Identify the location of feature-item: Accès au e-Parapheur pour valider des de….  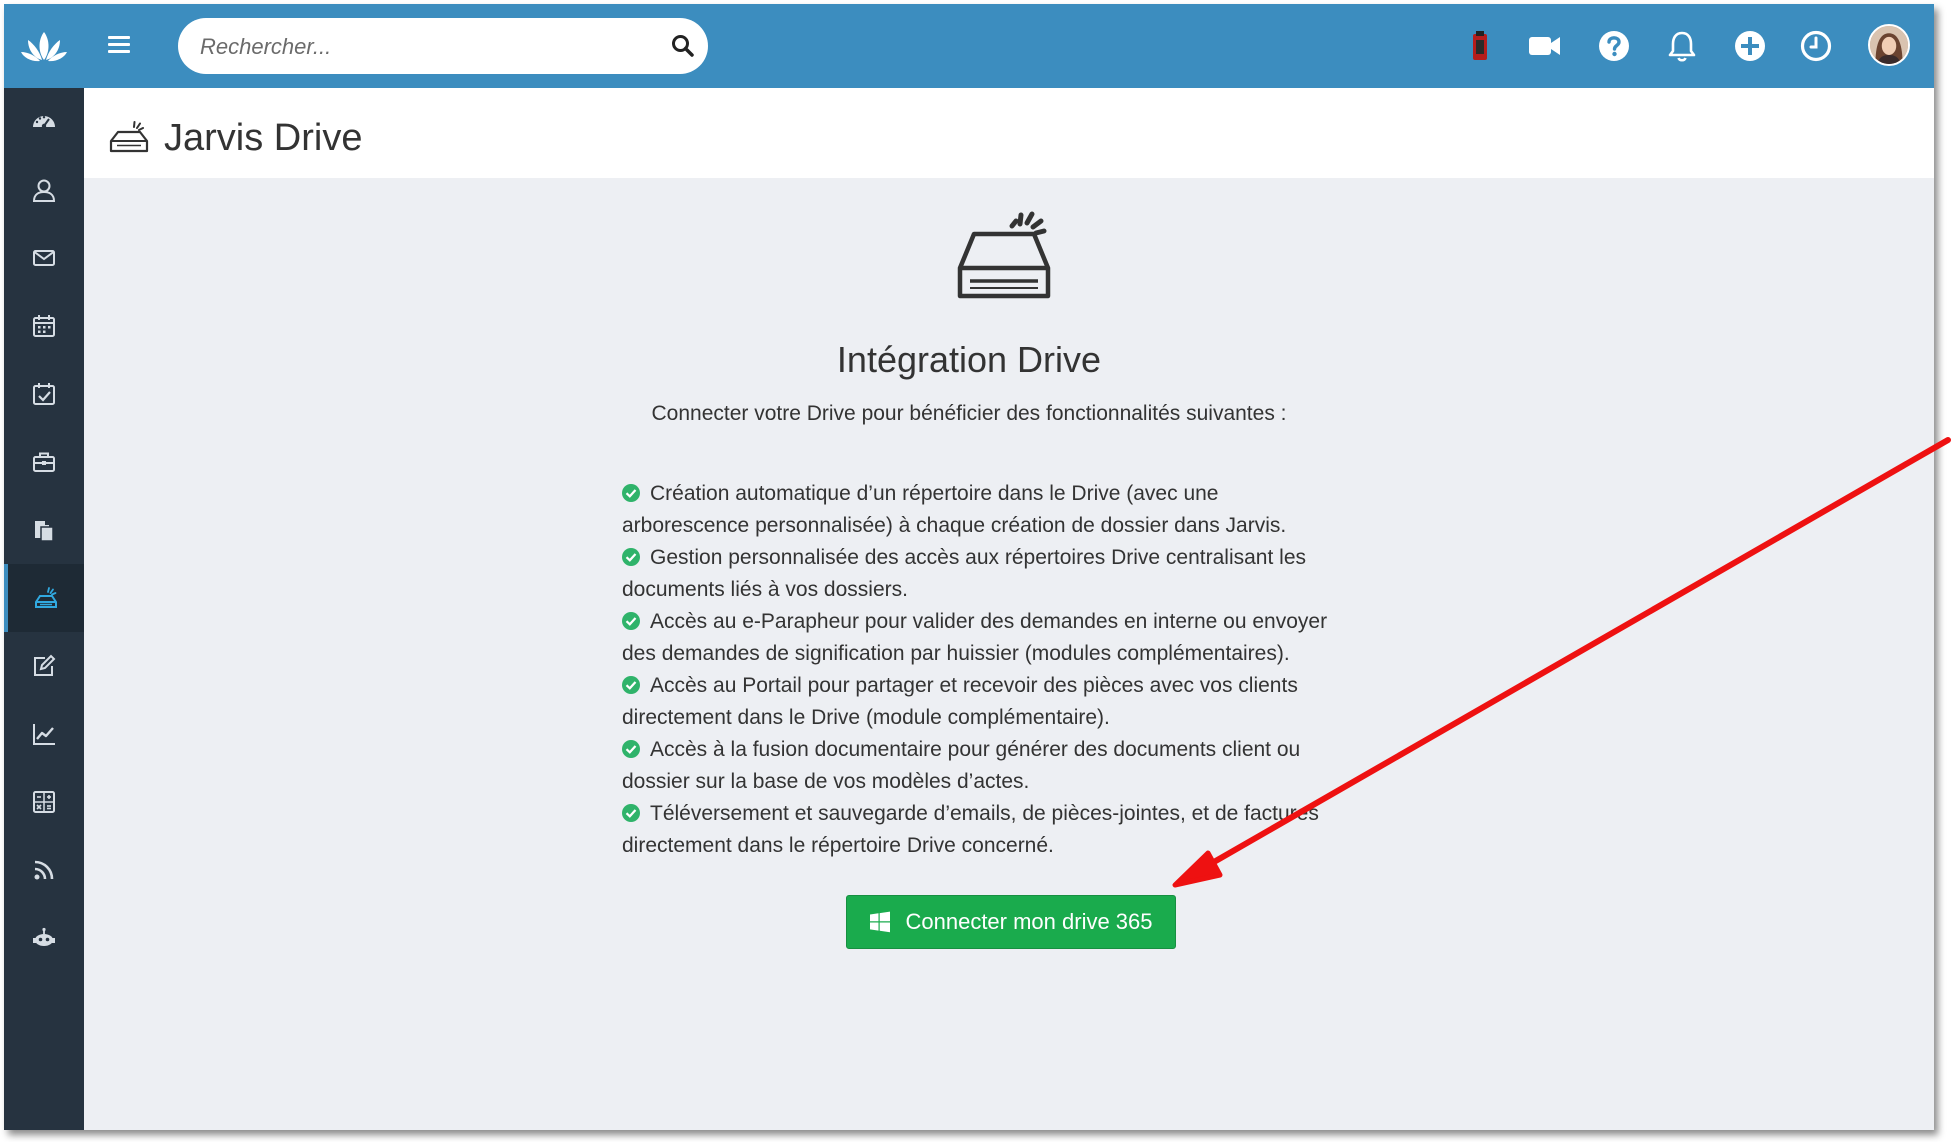
(1012, 638).